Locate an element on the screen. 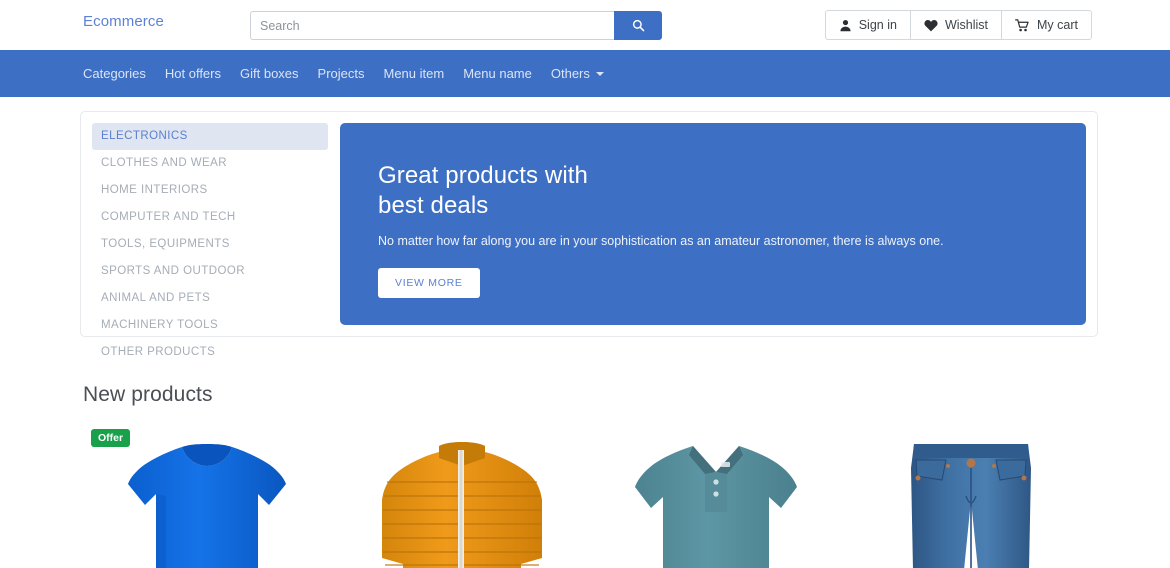 The height and width of the screenshot is (568, 1170). nav-item-projects: Projects is located at coordinates (341, 73).